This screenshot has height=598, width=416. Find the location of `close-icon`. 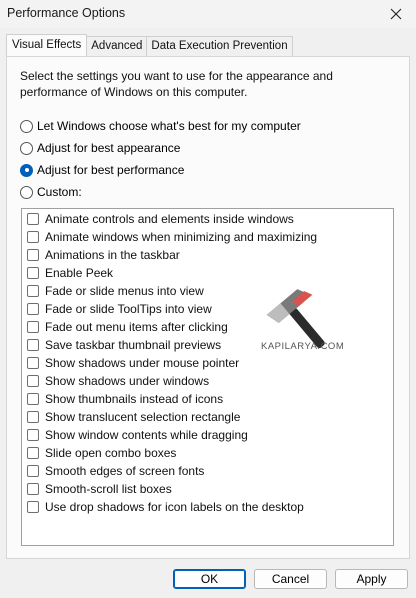

close-icon is located at coordinates (396, 14).